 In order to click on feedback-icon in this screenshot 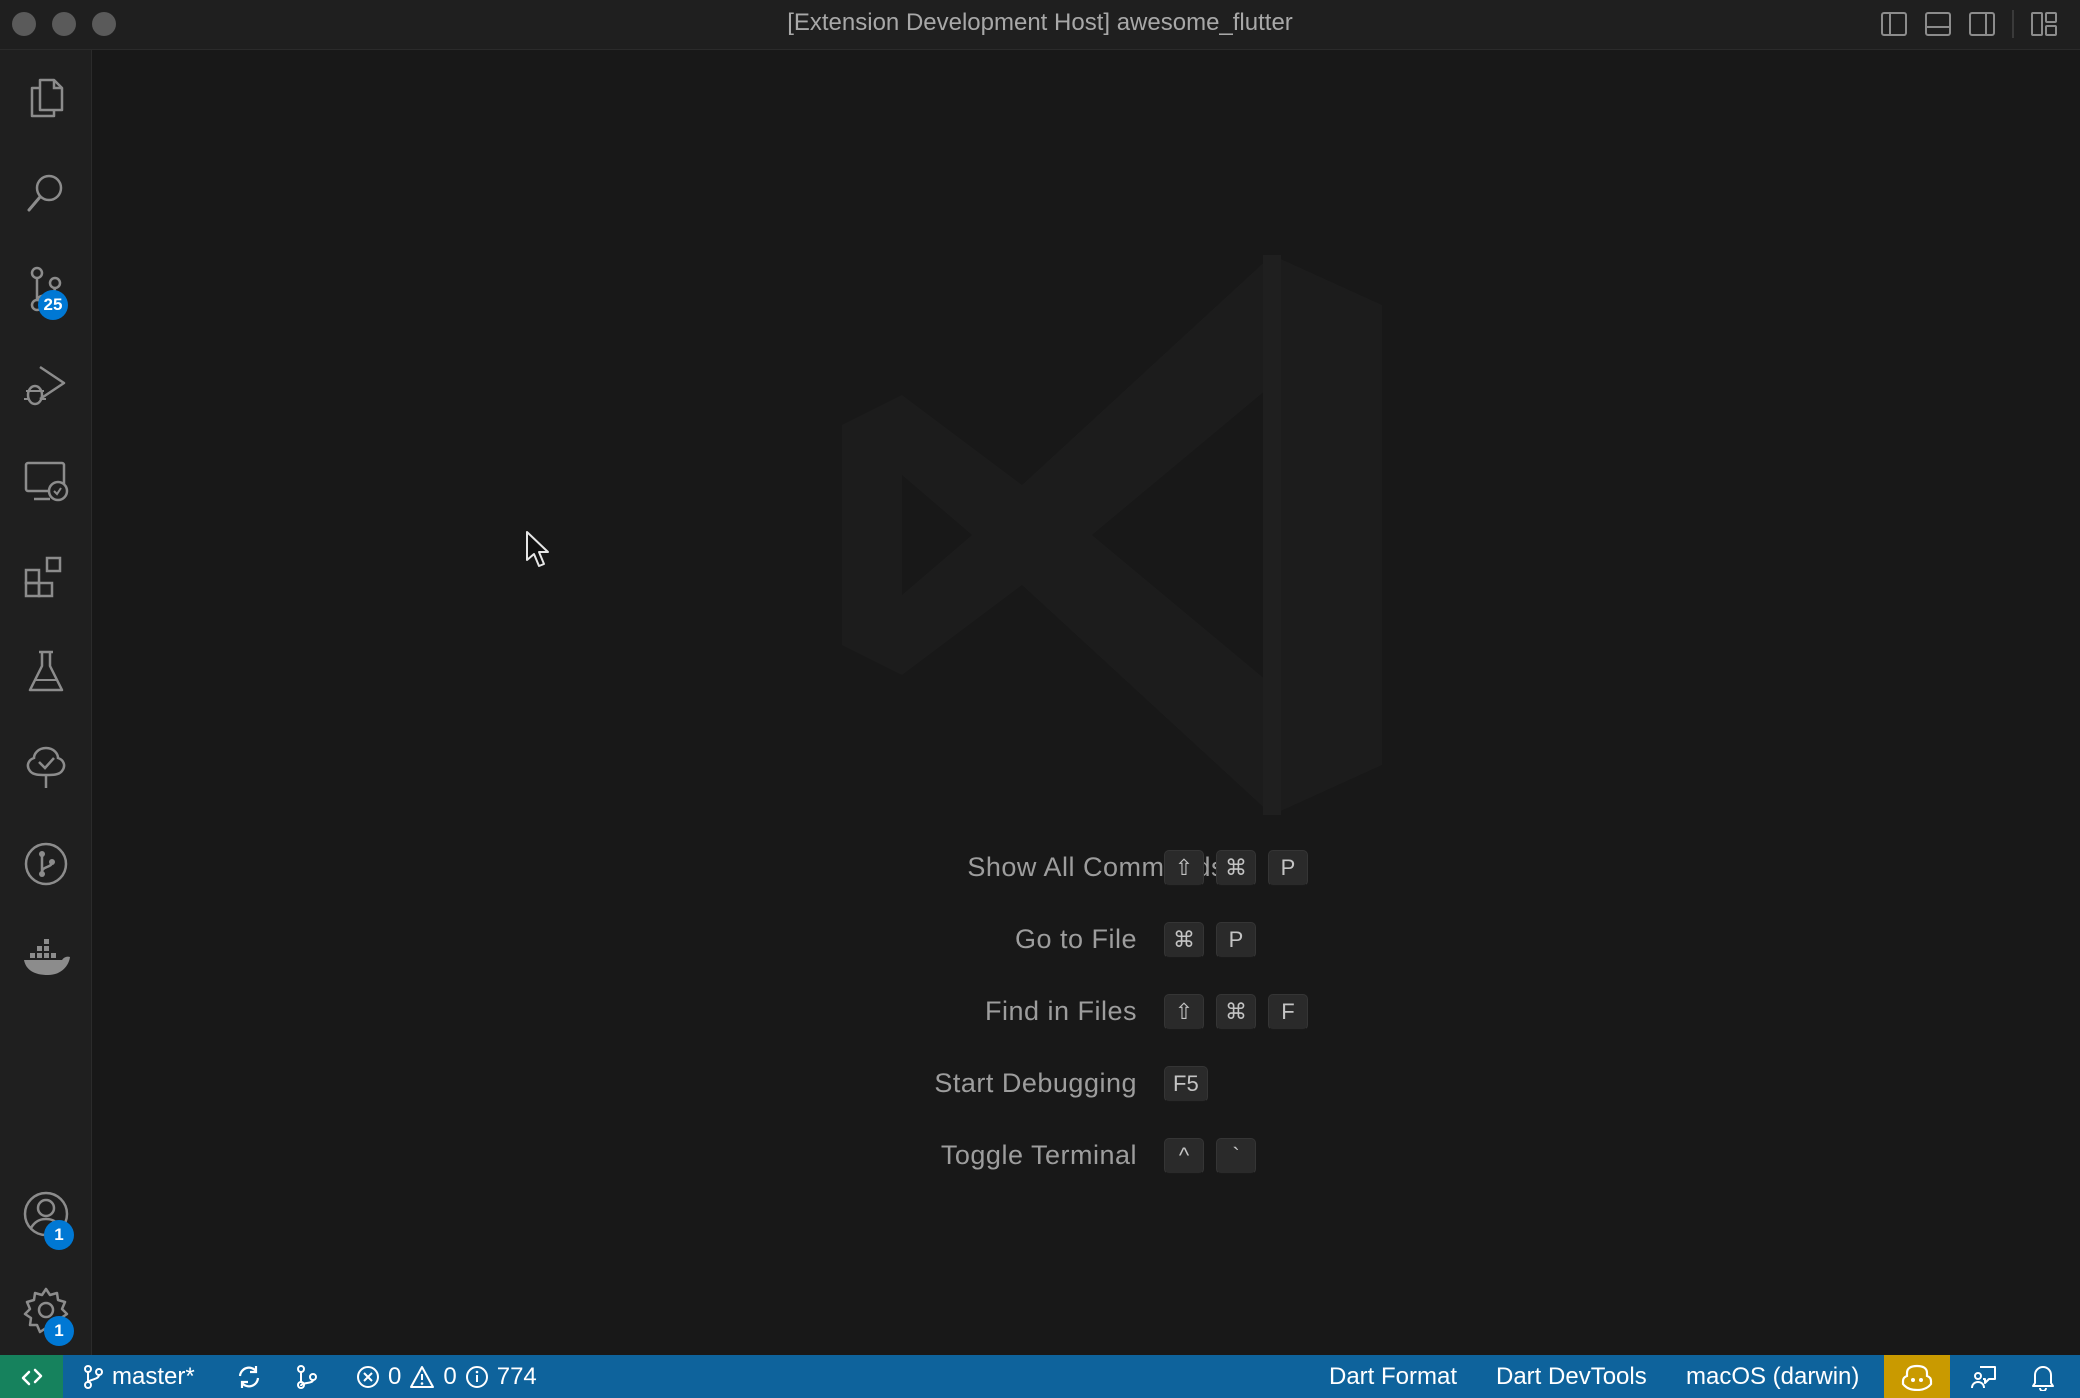, I will do `click(1983, 1376)`.